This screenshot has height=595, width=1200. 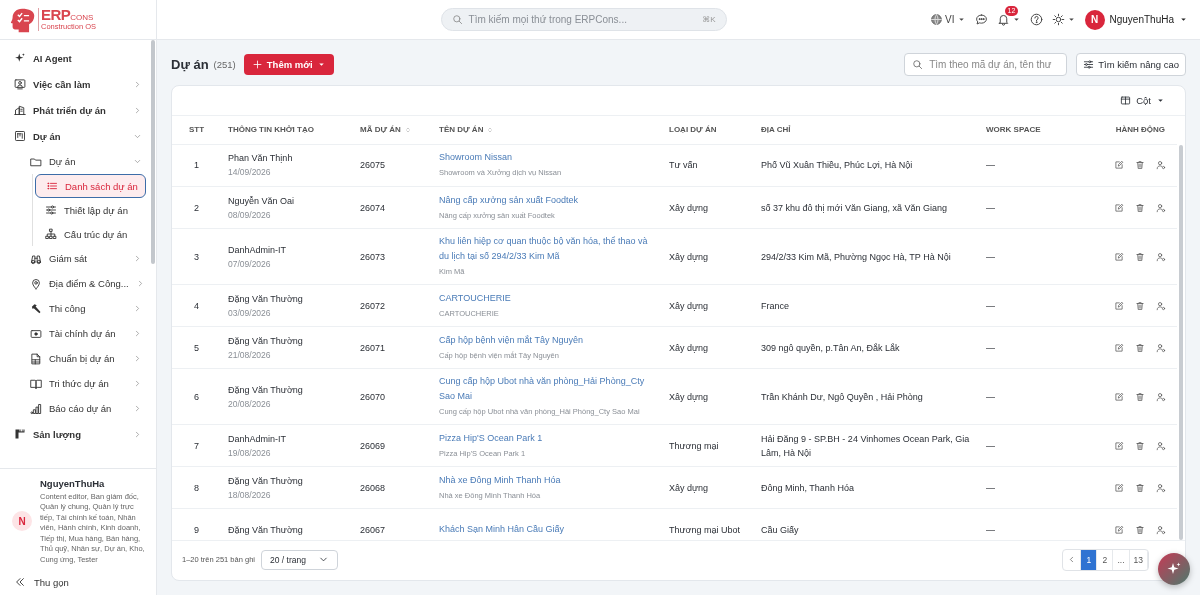 I want to click on created-date: 03/09/2026, so click(x=250, y=313).